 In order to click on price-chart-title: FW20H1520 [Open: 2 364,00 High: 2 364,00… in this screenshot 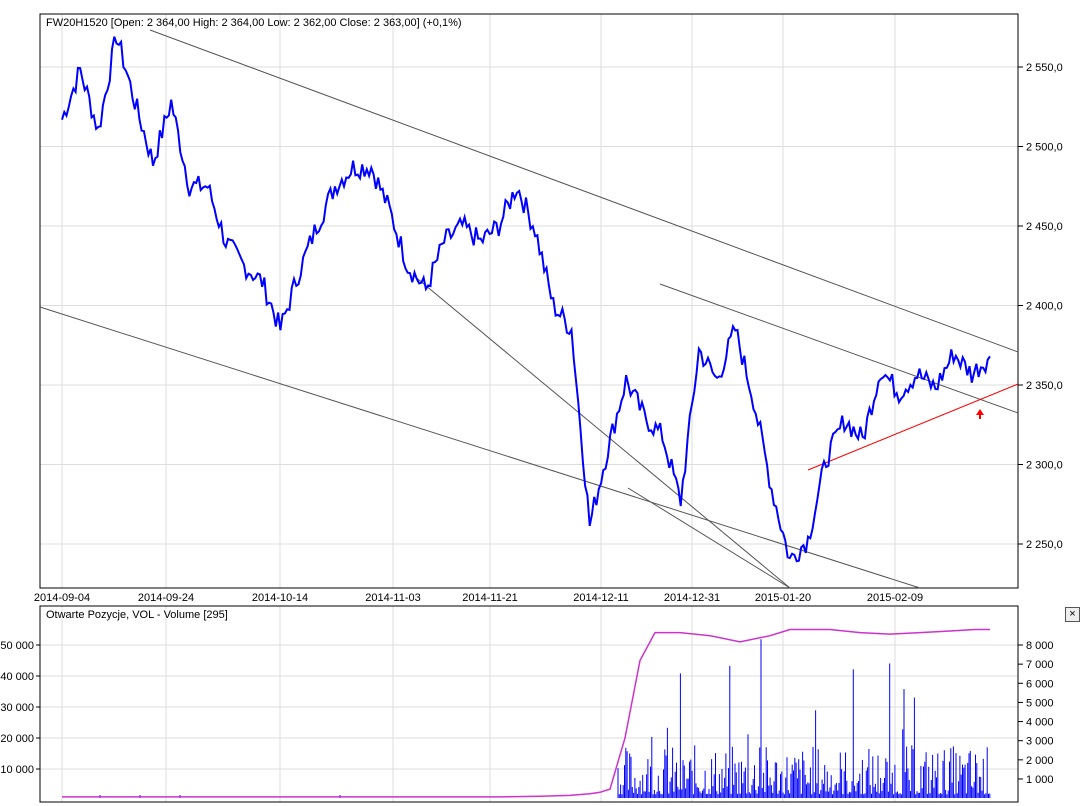, I will do `click(254, 23)`.